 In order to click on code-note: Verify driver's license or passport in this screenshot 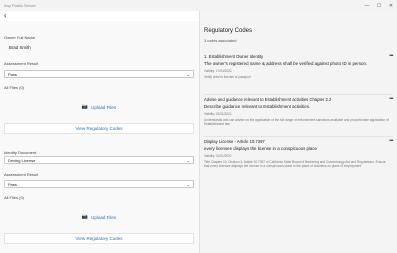, I will do `click(227, 76)`.